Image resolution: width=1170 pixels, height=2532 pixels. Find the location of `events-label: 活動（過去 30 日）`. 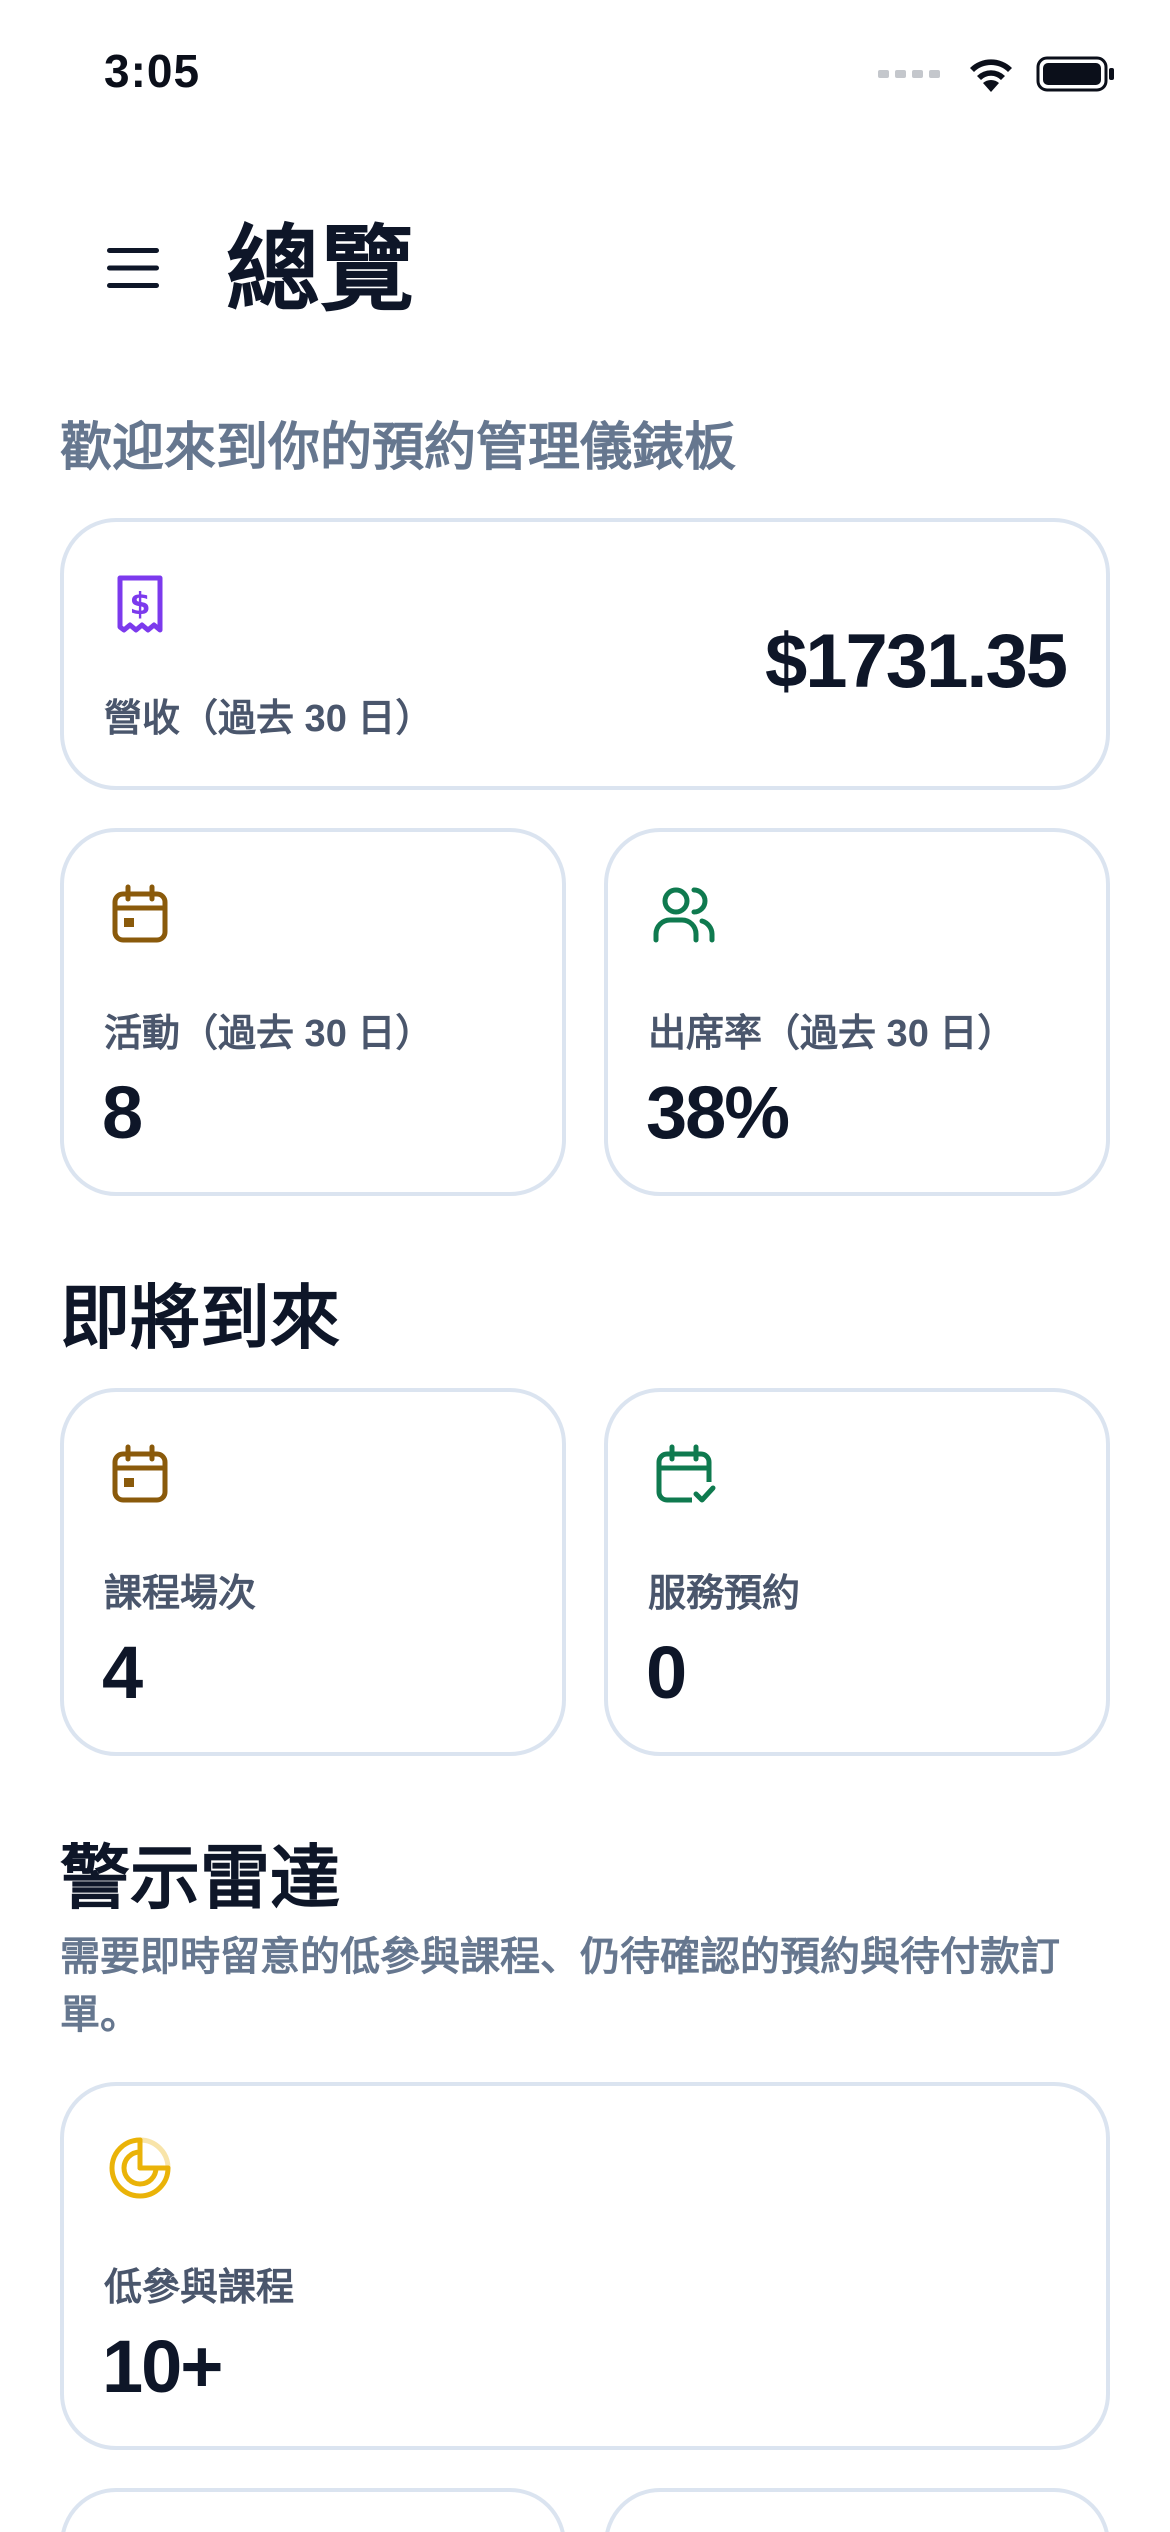

events-label: 活動（過去 30 日） is located at coordinates (269, 1034).